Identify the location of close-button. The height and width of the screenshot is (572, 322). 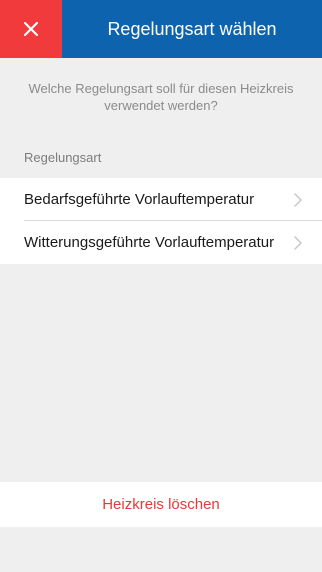
(31, 29).